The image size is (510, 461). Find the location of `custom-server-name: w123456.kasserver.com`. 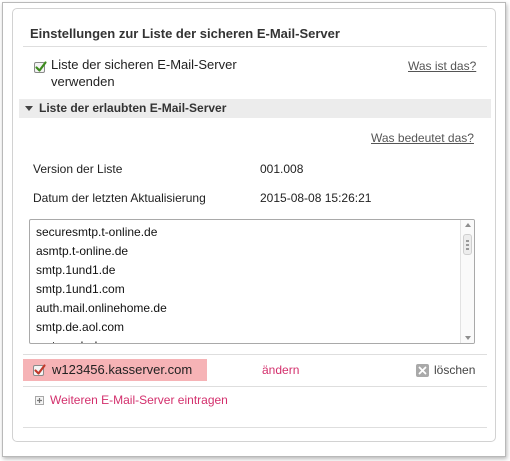

custom-server-name: w123456.kasserver.com is located at coordinates (122, 369).